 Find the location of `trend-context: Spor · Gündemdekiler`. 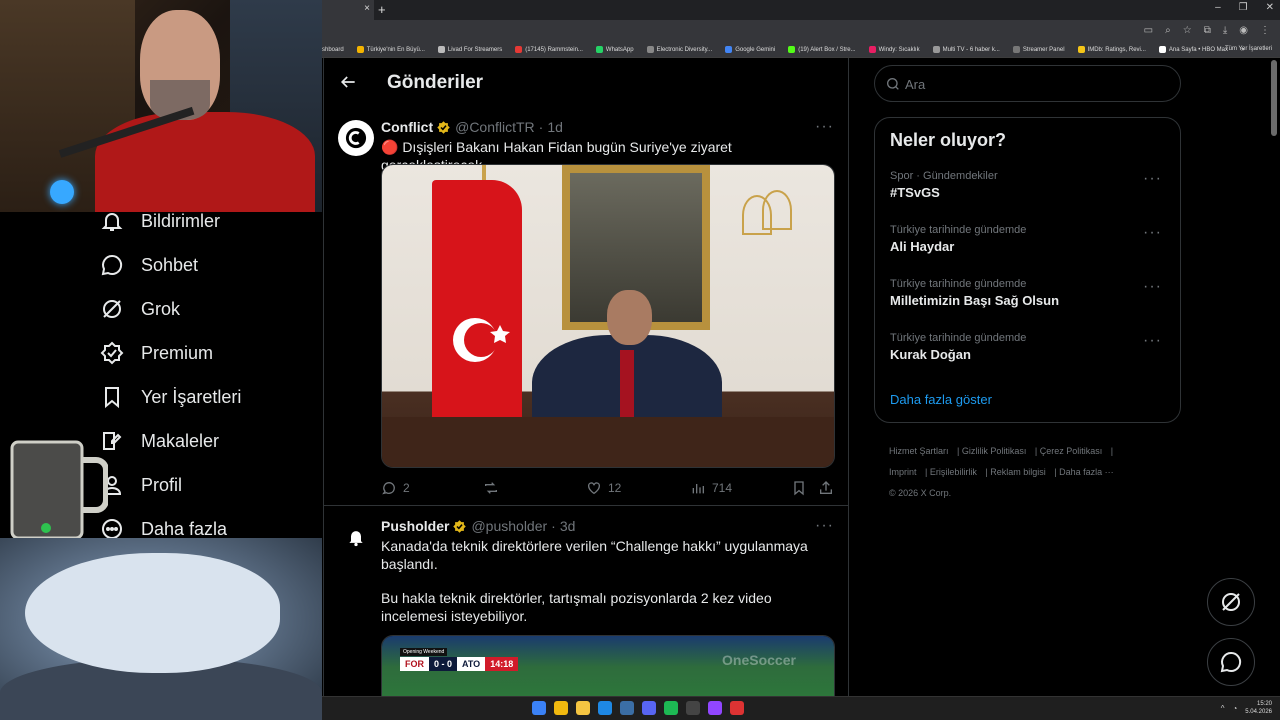

trend-context: Spor · Gündemdekiler is located at coordinates (944, 176).